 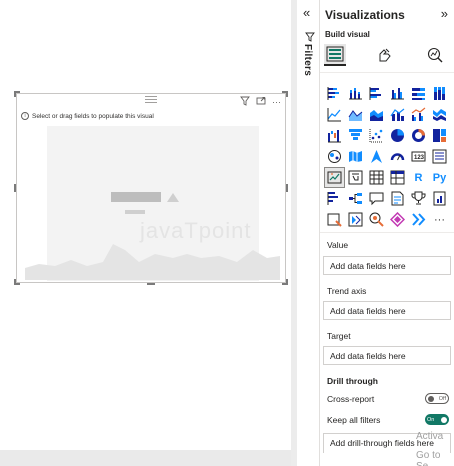 What do you see at coordinates (397, 114) in the screenshot?
I see `line-stacked-column-icon` at bounding box center [397, 114].